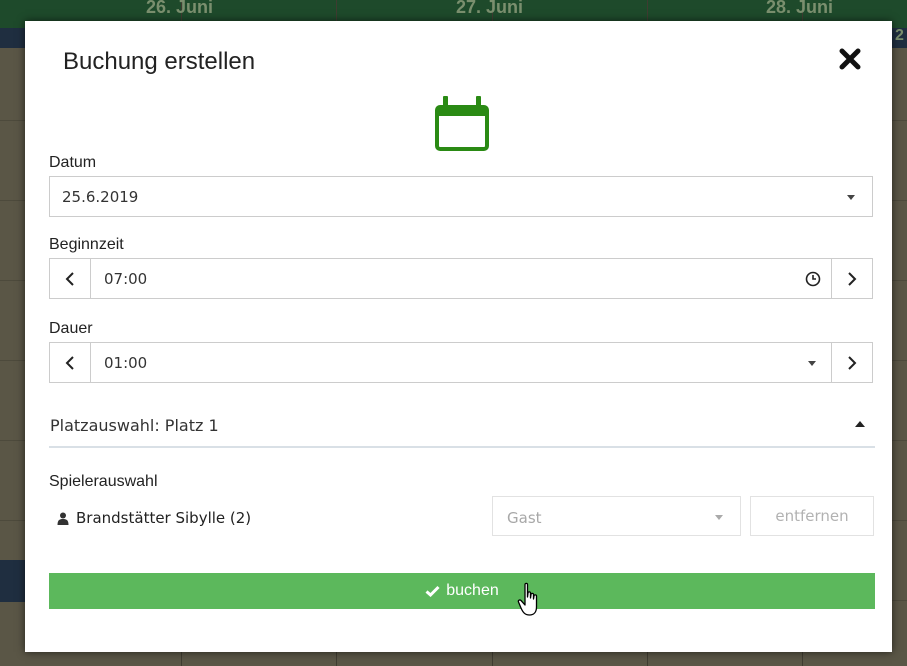 This screenshot has width=907, height=666. Describe the element at coordinates (432, 591) in the screenshot. I see `check-icon` at that location.